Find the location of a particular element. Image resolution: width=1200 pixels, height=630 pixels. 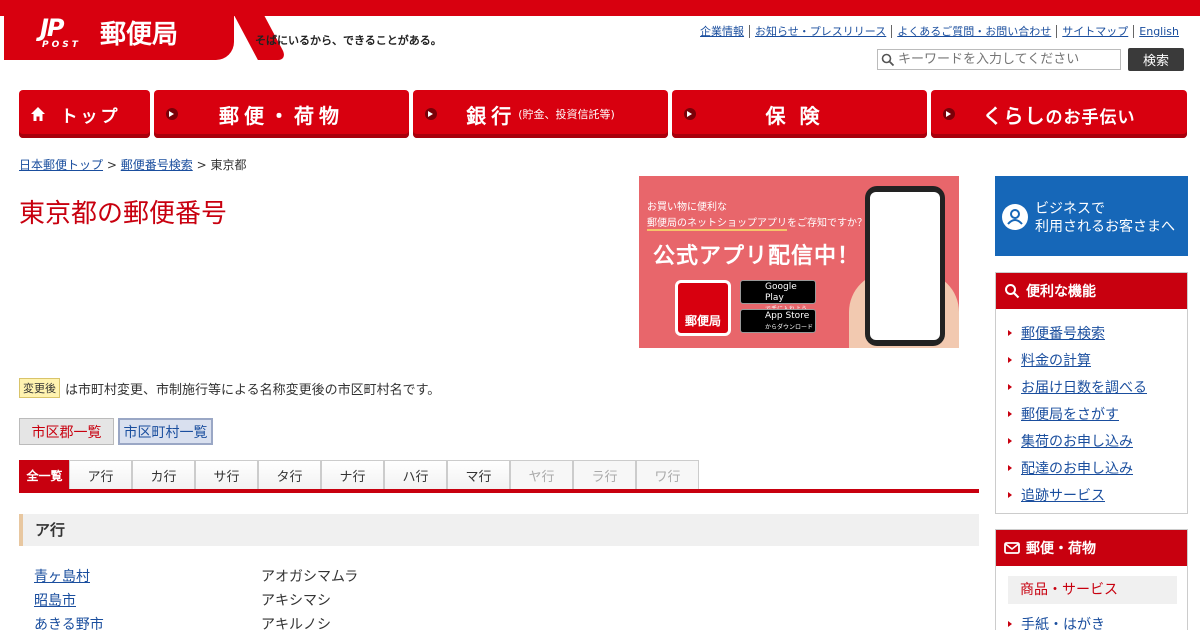

link-english: English is located at coordinates (1158, 31).